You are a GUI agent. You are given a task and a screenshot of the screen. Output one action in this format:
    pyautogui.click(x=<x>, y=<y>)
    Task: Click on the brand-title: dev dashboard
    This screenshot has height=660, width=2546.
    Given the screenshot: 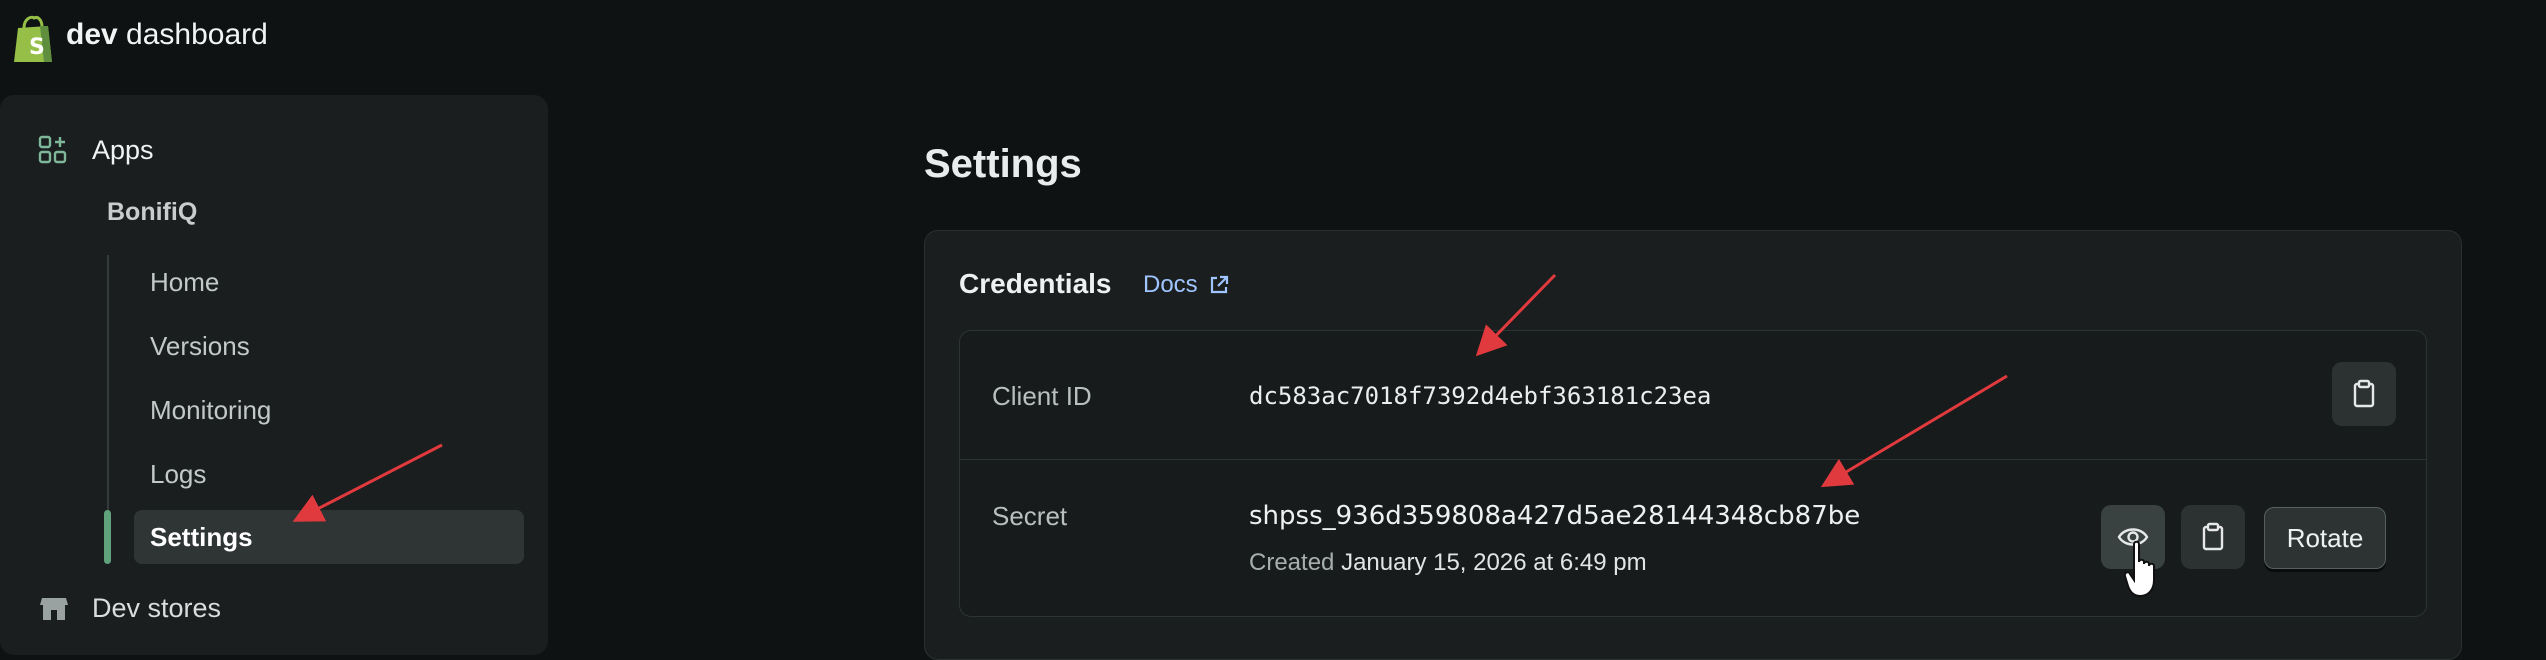 What is the action you would take?
    pyautogui.click(x=167, y=35)
    